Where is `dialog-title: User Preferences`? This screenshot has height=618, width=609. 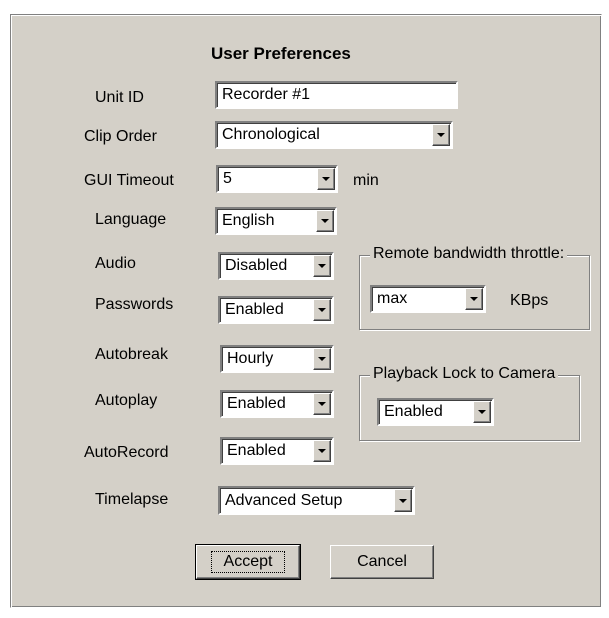
dialog-title: User Preferences is located at coordinates (281, 53).